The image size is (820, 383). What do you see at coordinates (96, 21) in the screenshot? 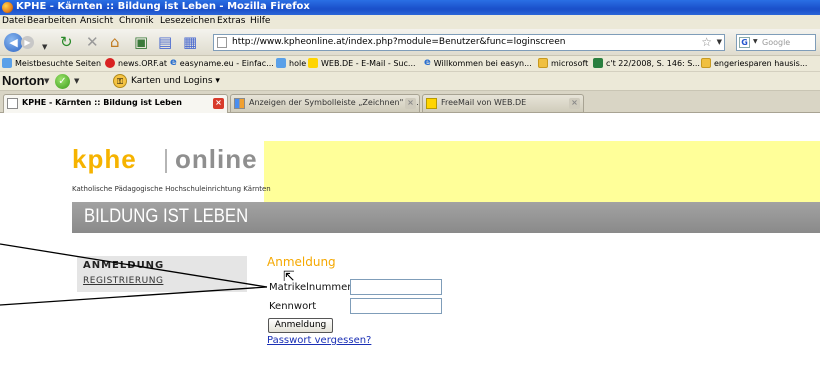
I see `menu-ansicht: Ansicht` at bounding box center [96, 21].